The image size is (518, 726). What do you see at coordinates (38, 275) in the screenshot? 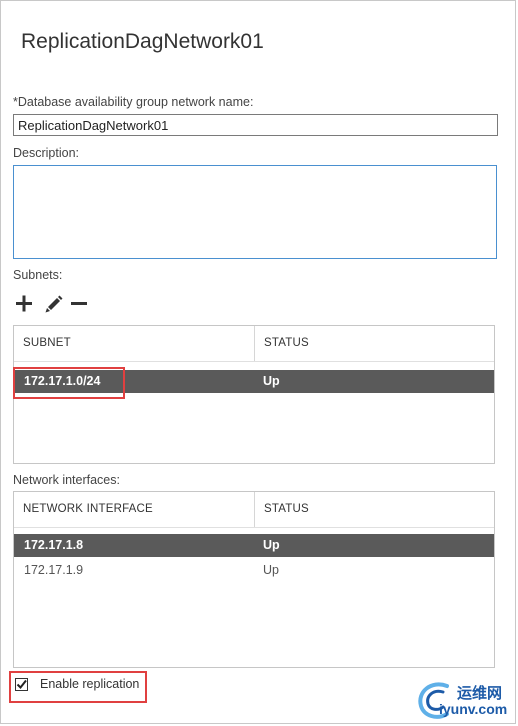
I see `subnets-label: Subnets:` at bounding box center [38, 275].